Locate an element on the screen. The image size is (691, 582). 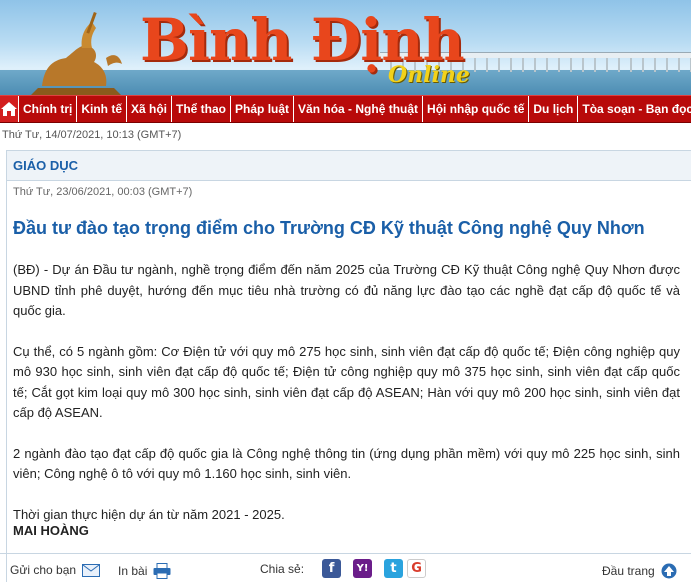
print-label: In bài is located at coordinates (133, 571).